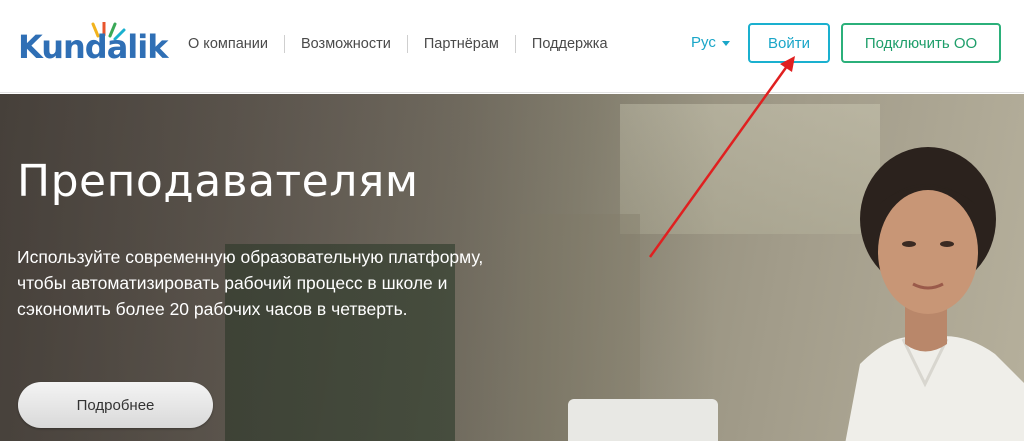 This screenshot has width=1024, height=441. I want to click on connect-school-button: Подключить ОО, so click(921, 43).